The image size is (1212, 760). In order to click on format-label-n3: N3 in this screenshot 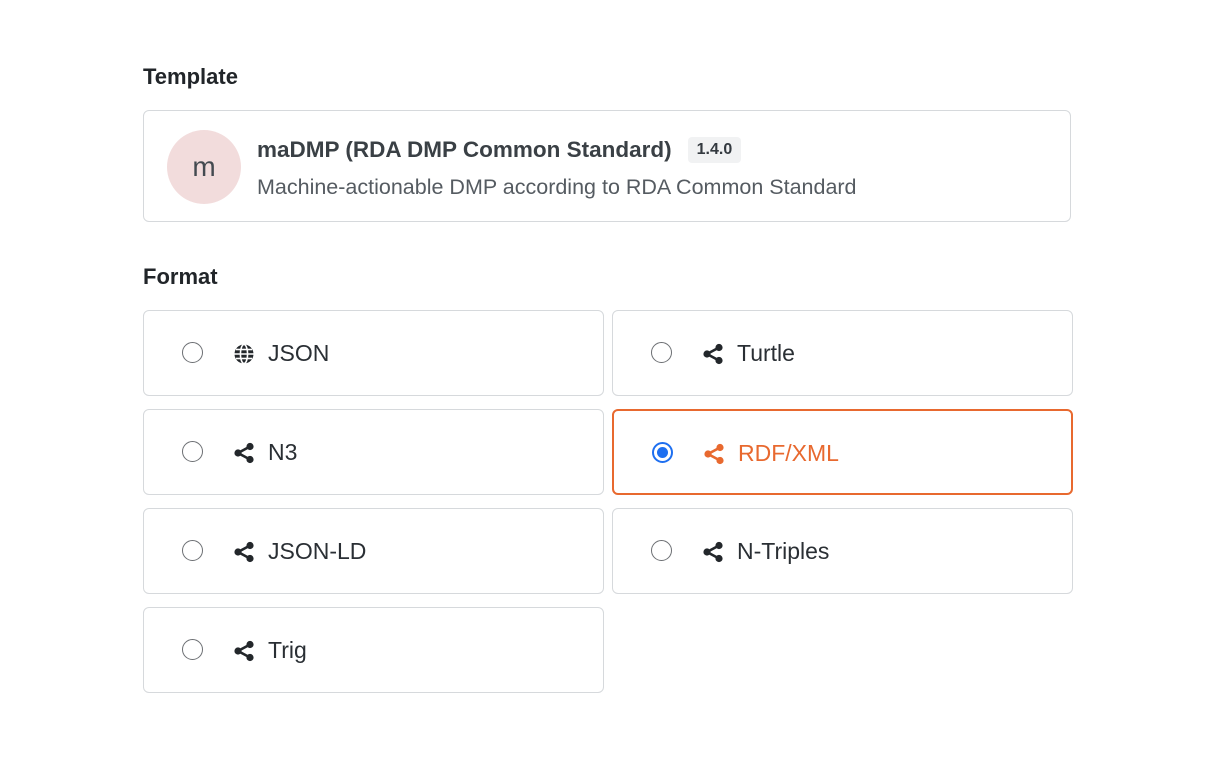, I will do `click(283, 452)`.